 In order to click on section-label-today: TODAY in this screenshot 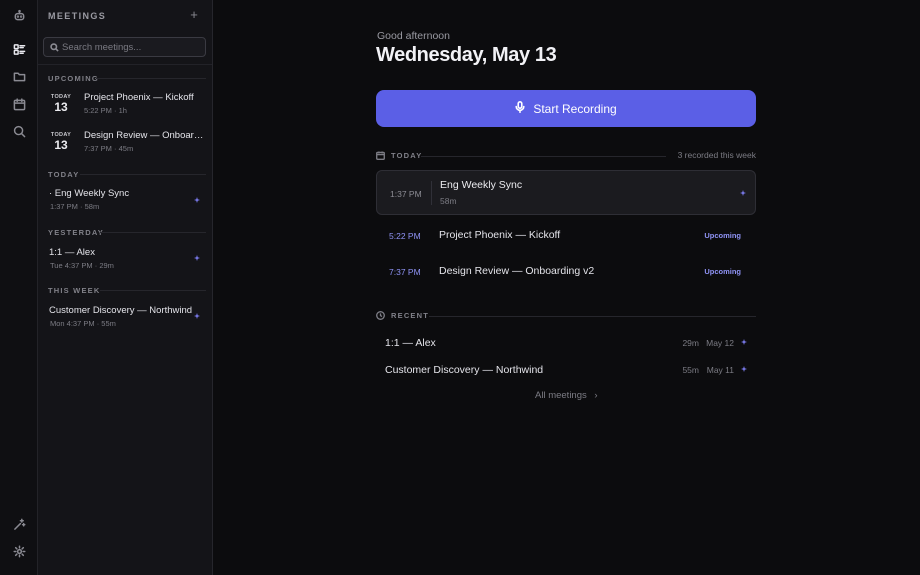, I will do `click(64, 174)`.